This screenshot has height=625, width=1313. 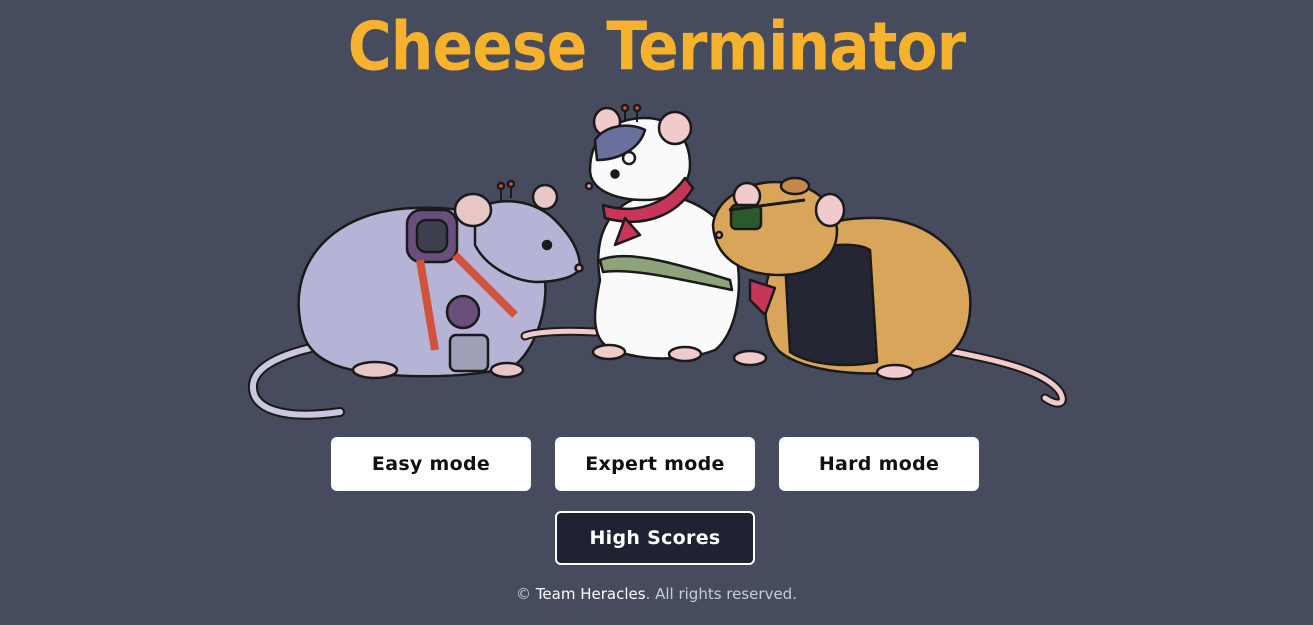 I want to click on easy-mode-button: Easy mode, so click(x=431, y=464).